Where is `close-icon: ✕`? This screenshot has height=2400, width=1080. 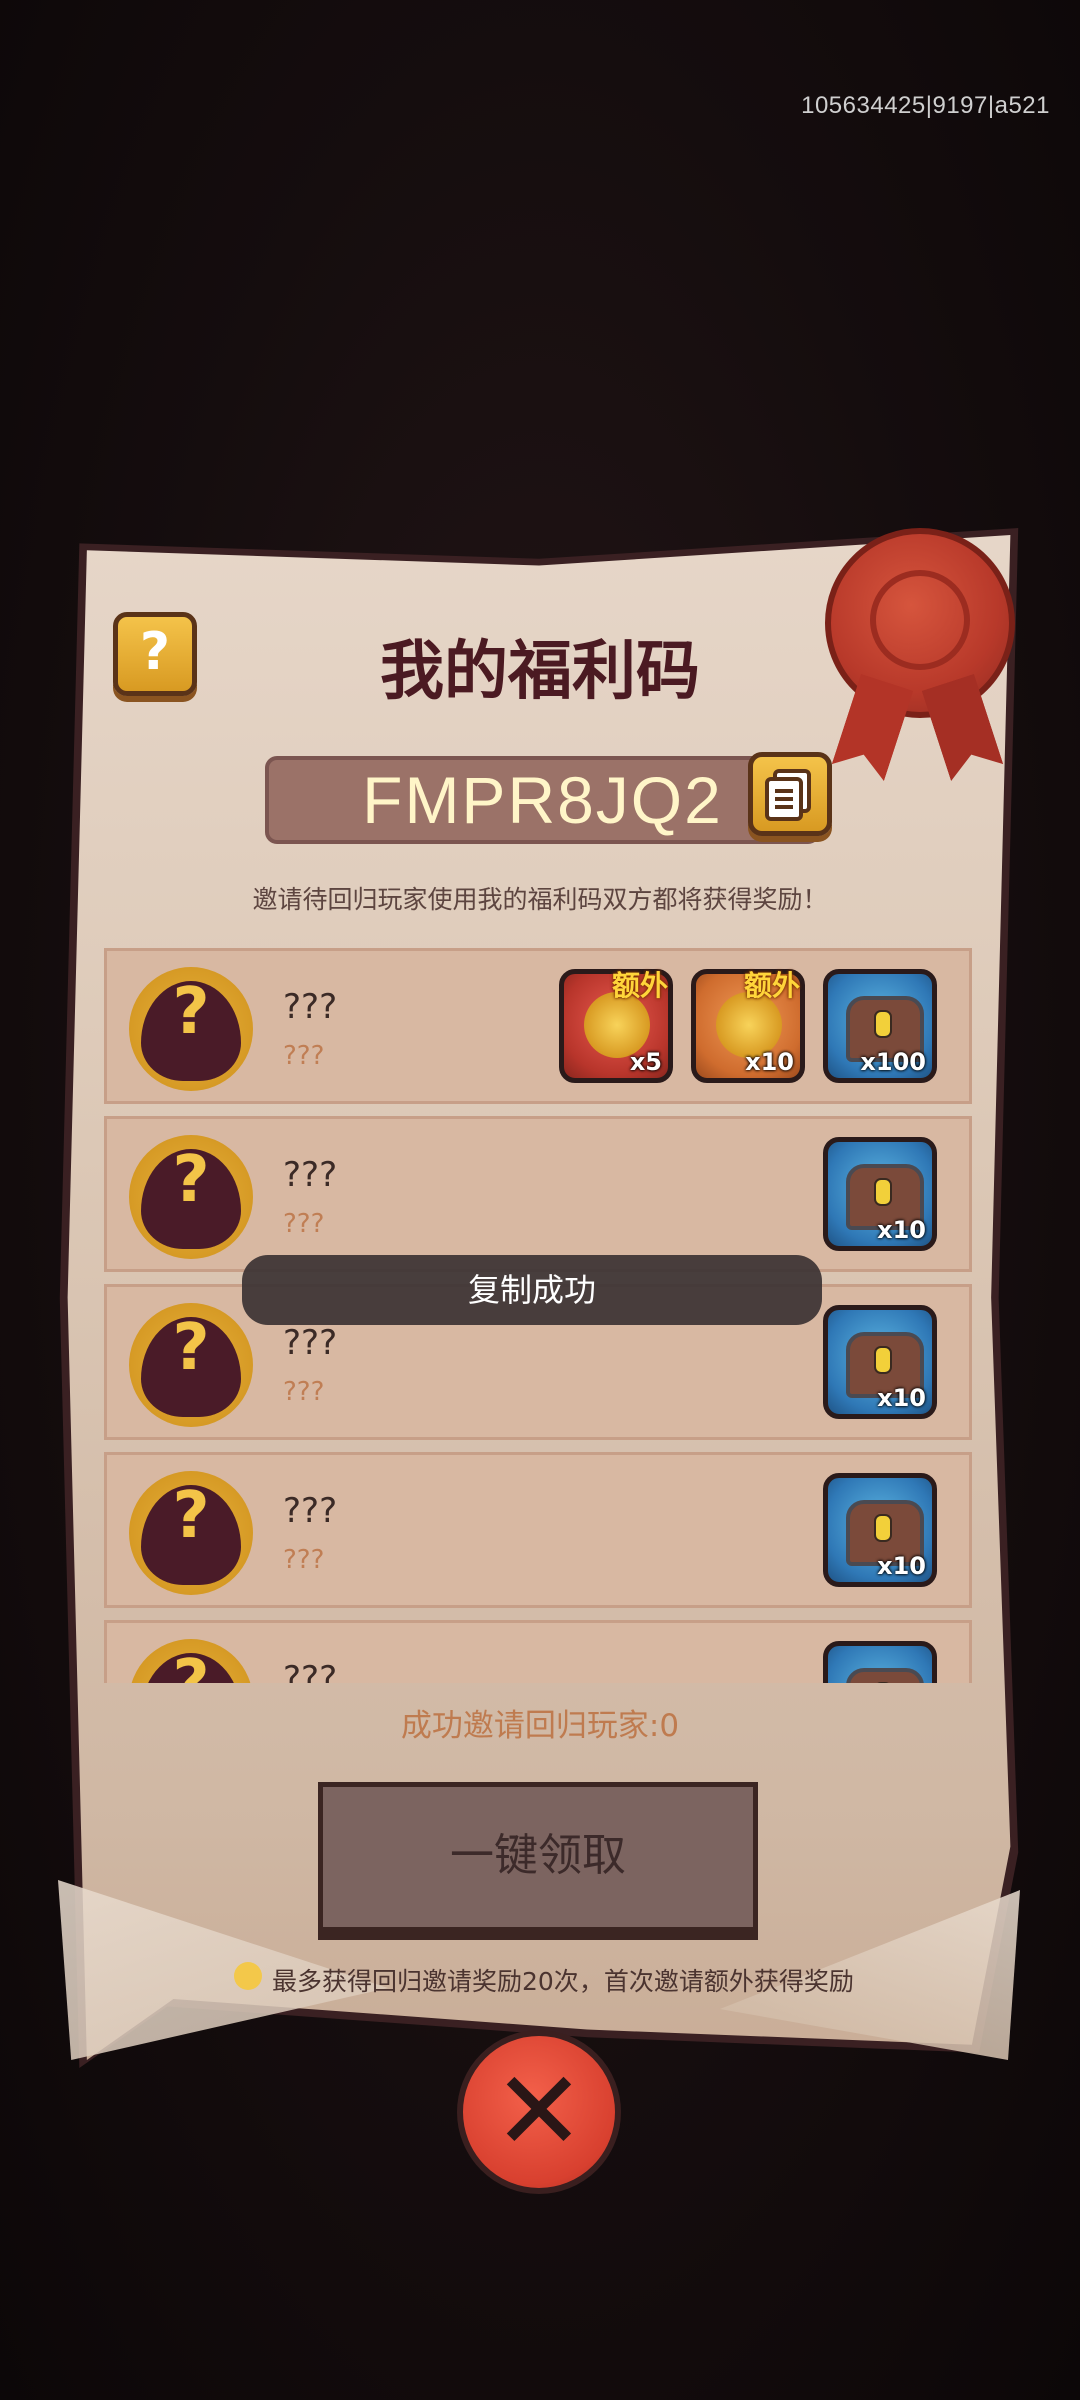
close-icon: ✕ is located at coordinates (539, 2111).